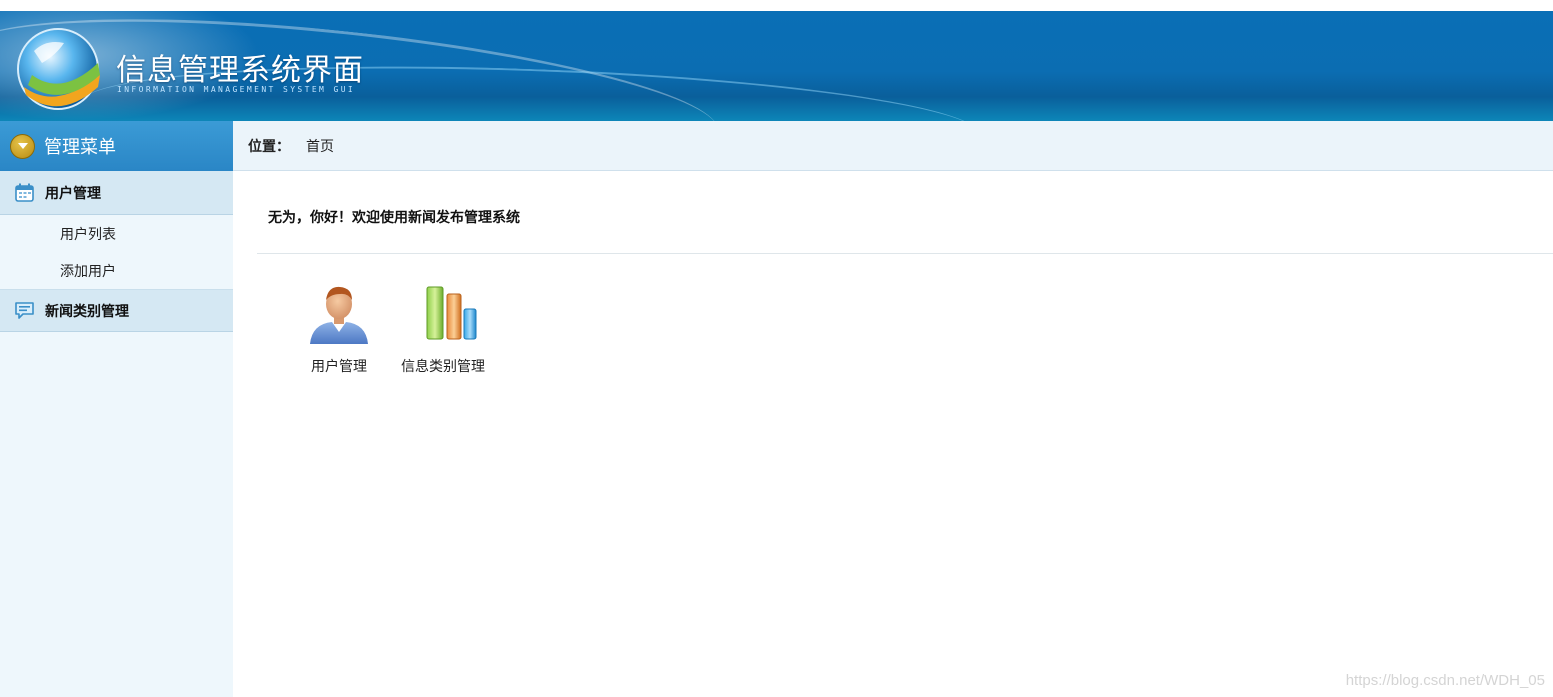 Image resolution: width=1553 pixels, height=697 pixels. What do you see at coordinates (116, 233) in the screenshot?
I see `sidebar-item-user-list: 用户列表` at bounding box center [116, 233].